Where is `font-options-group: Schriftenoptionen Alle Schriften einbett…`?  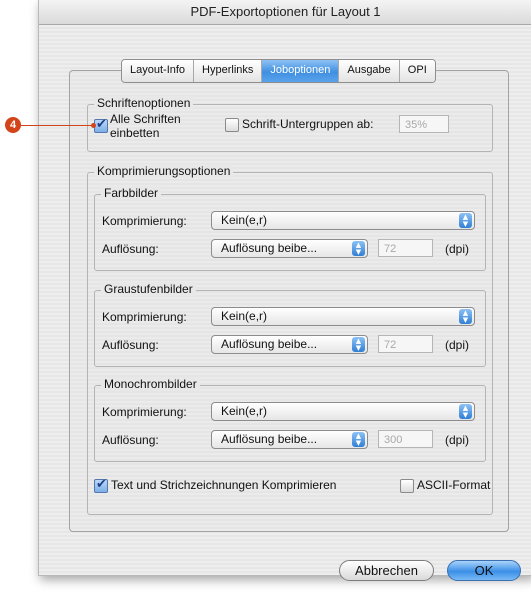 font-options-group: Schriftenoptionen Alle Schriften einbett… is located at coordinates (290, 124).